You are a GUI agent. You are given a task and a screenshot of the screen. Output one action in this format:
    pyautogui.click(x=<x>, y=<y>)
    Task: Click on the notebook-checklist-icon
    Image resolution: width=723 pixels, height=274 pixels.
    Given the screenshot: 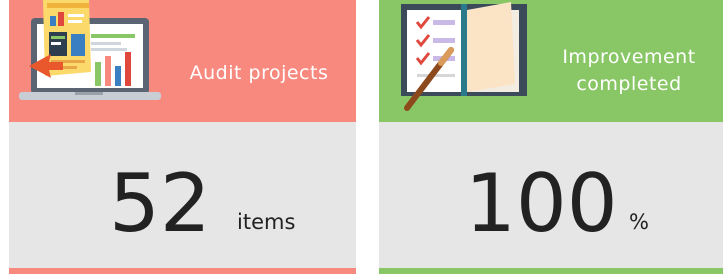 What is the action you would take?
    pyautogui.click(x=464, y=56)
    